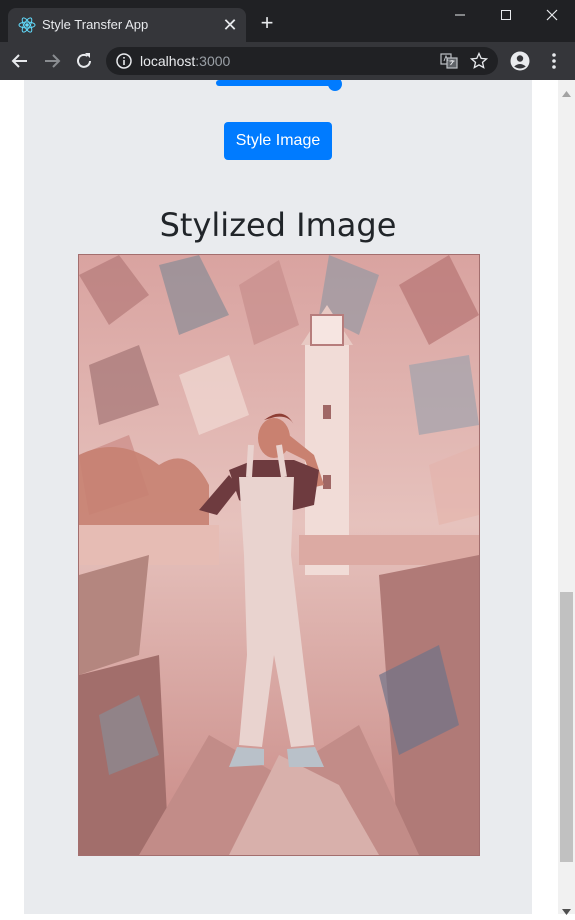 The height and width of the screenshot is (920, 575). Describe the element at coordinates (278, 225) in the screenshot. I see `stylized-image-heading: Stylized Image` at that location.